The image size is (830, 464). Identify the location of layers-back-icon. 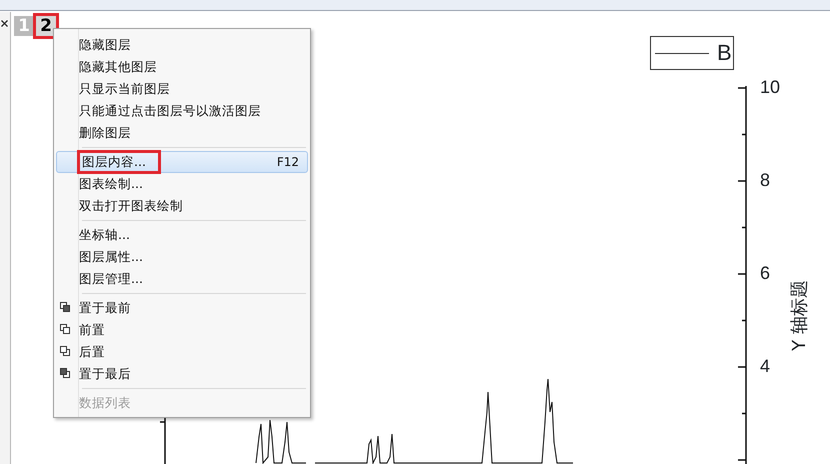
(65, 373).